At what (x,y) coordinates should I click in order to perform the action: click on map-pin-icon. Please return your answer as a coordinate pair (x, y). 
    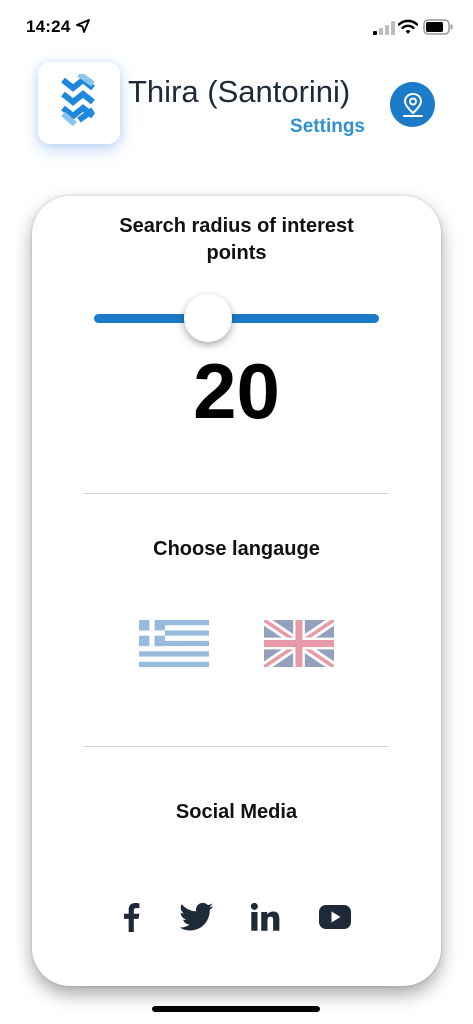
    Looking at the image, I should click on (412, 104).